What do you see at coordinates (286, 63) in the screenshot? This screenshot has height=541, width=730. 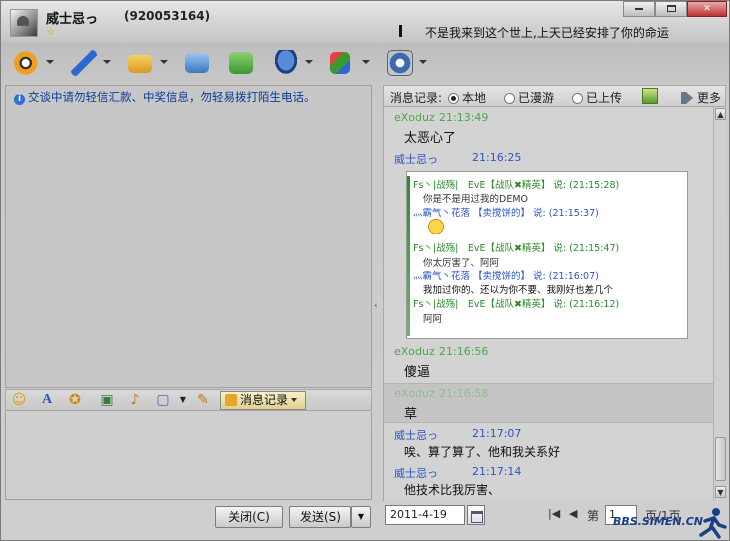 I see `remote-assist-icon` at bounding box center [286, 63].